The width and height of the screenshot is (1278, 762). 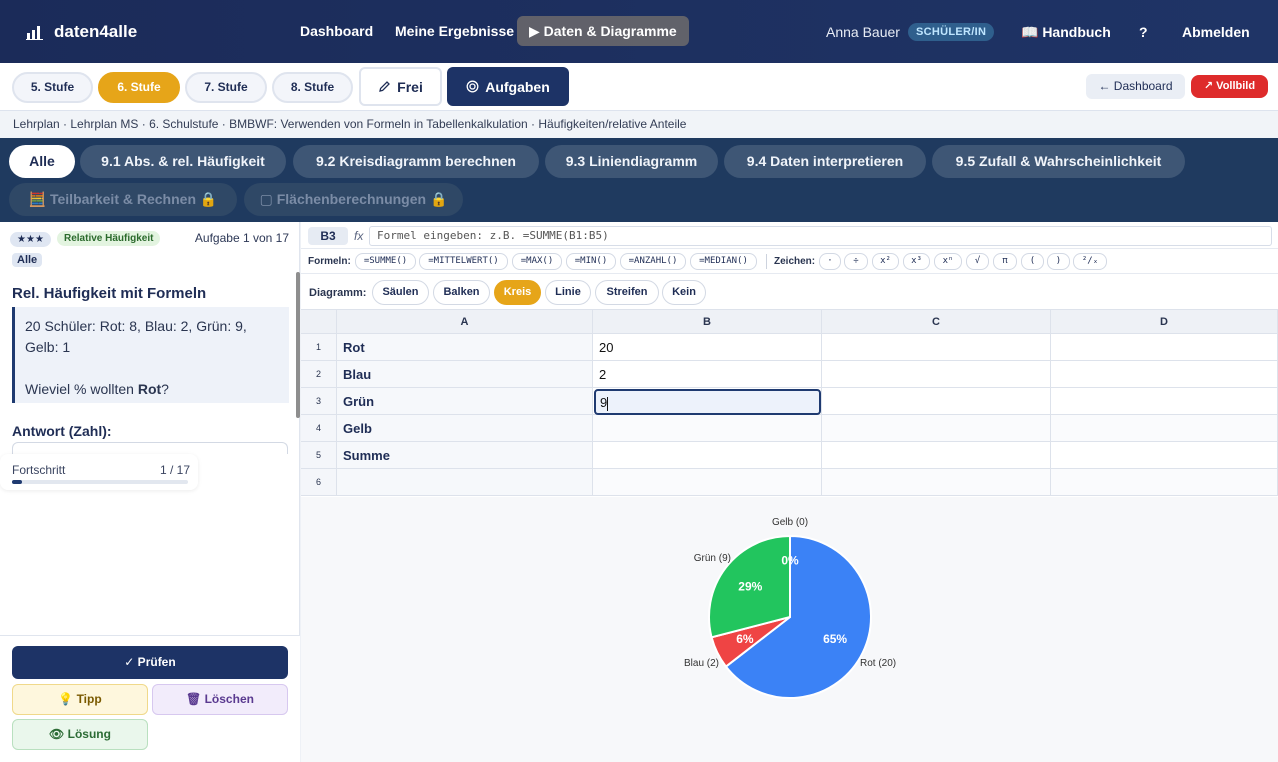 I want to click on nav-daten-diagramme: ▶ Daten & Diagramme, so click(x=603, y=31).